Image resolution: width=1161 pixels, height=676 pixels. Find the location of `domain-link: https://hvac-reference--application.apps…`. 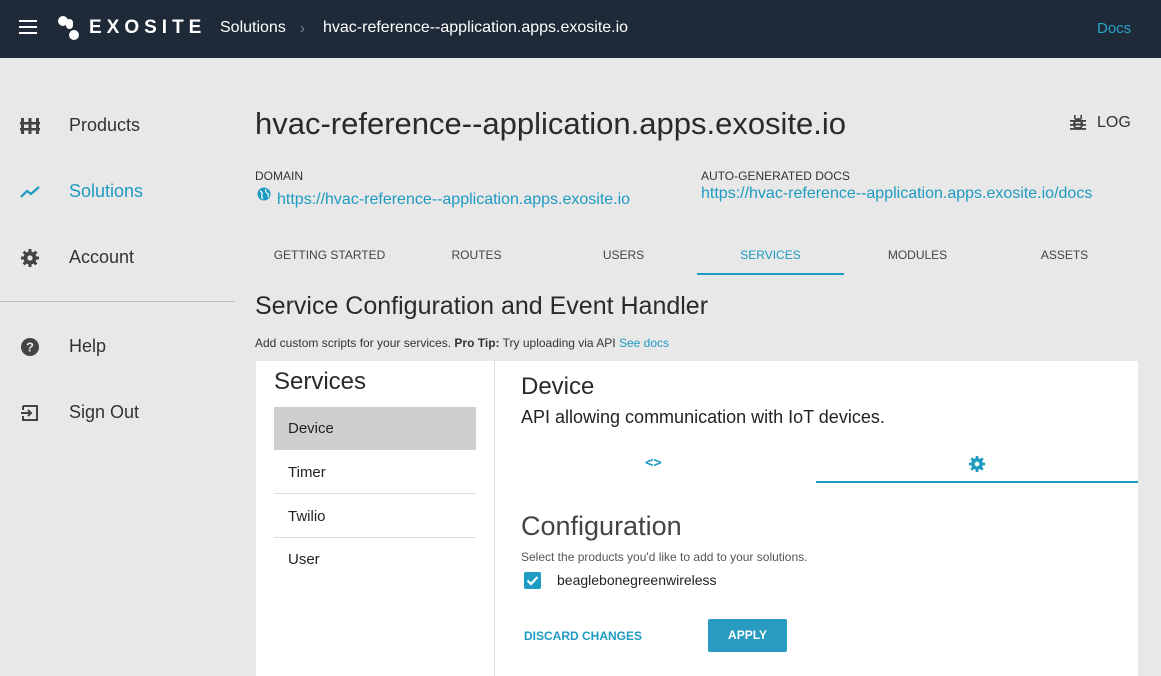

domain-link: https://hvac-reference--application.apps… is located at coordinates (453, 200).